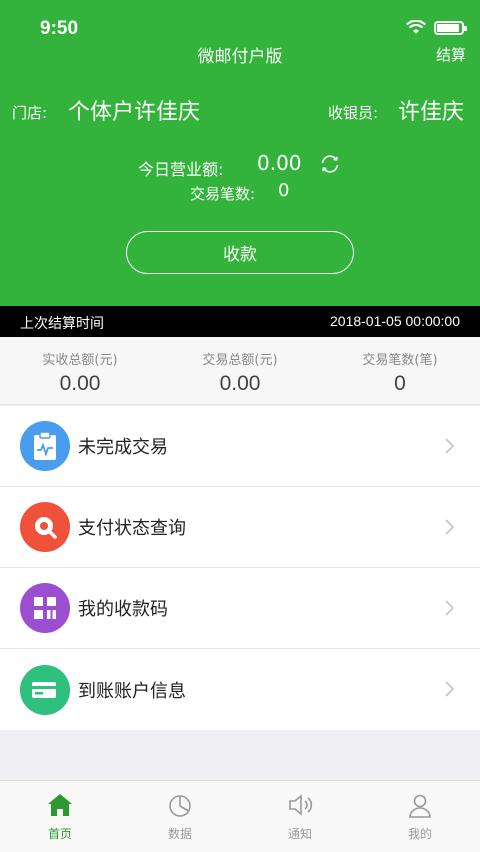  I want to click on store-label: 门店:, so click(30, 113).